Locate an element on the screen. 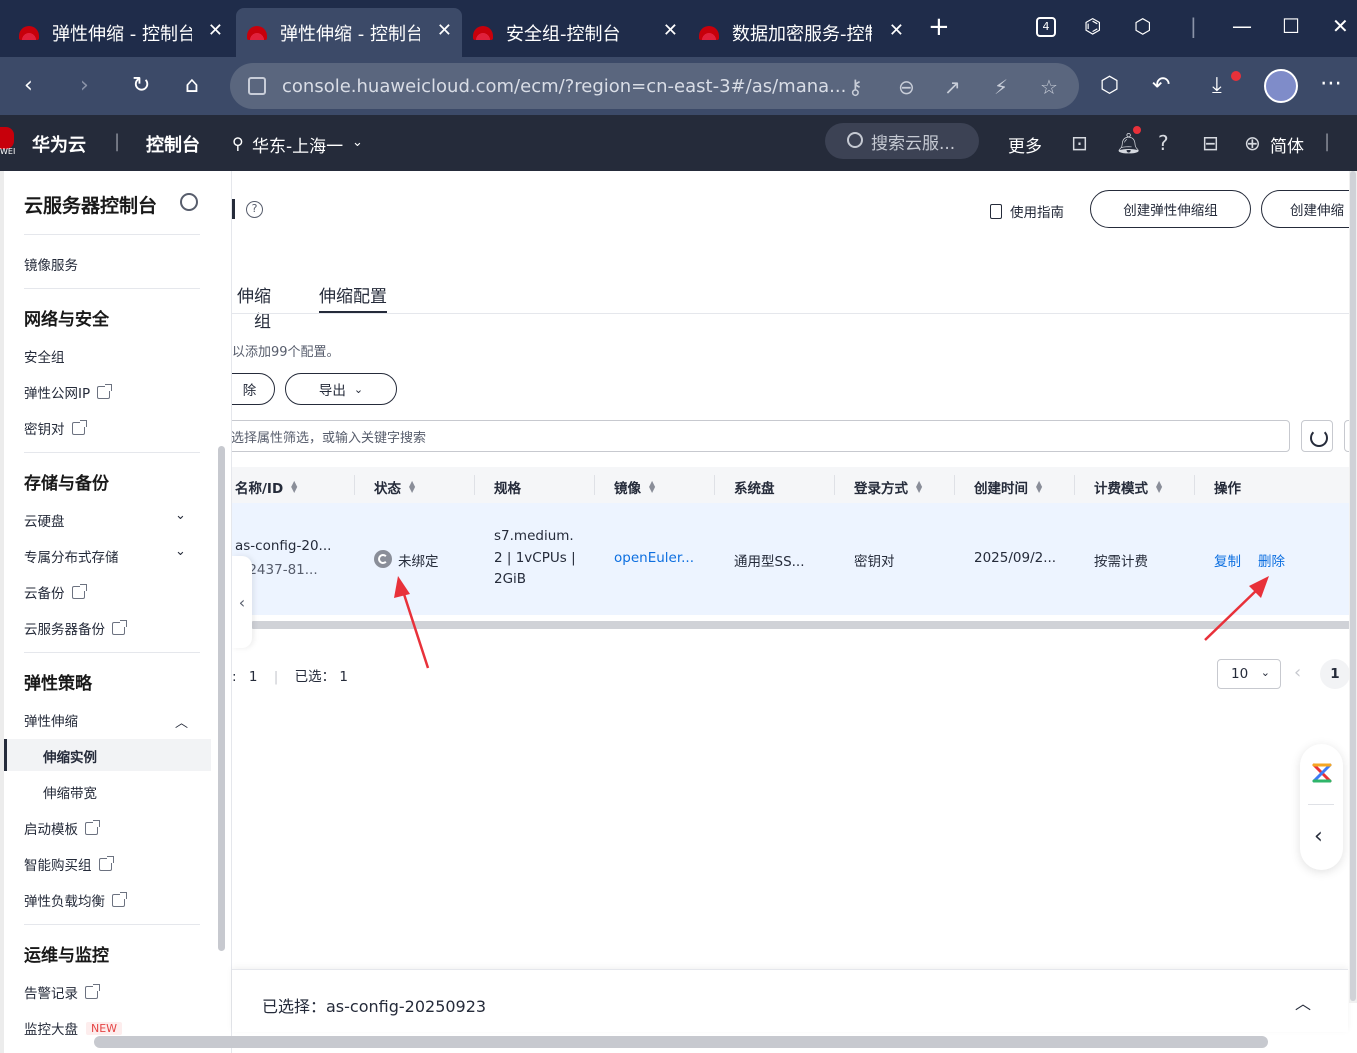 The width and height of the screenshot is (1357, 1053). page-number-button: 1 is located at coordinates (1335, 674).